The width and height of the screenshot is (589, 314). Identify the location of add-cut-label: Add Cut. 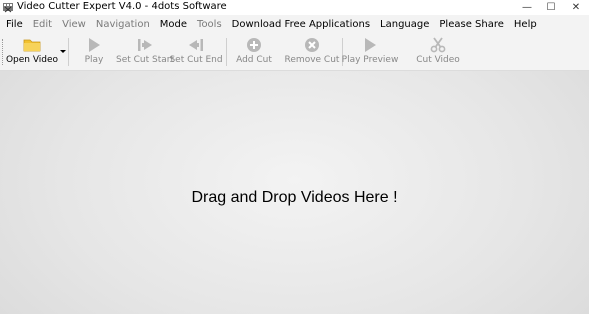
(254, 60).